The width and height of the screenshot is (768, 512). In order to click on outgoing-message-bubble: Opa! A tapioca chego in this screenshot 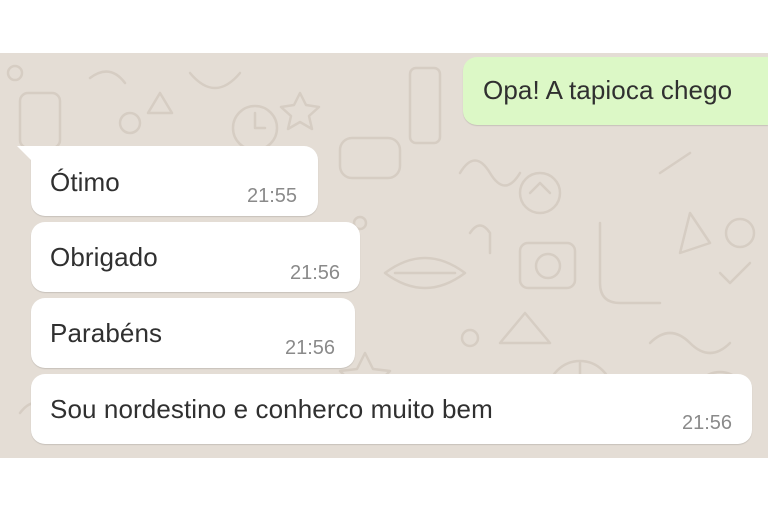, I will do `click(615, 91)`.